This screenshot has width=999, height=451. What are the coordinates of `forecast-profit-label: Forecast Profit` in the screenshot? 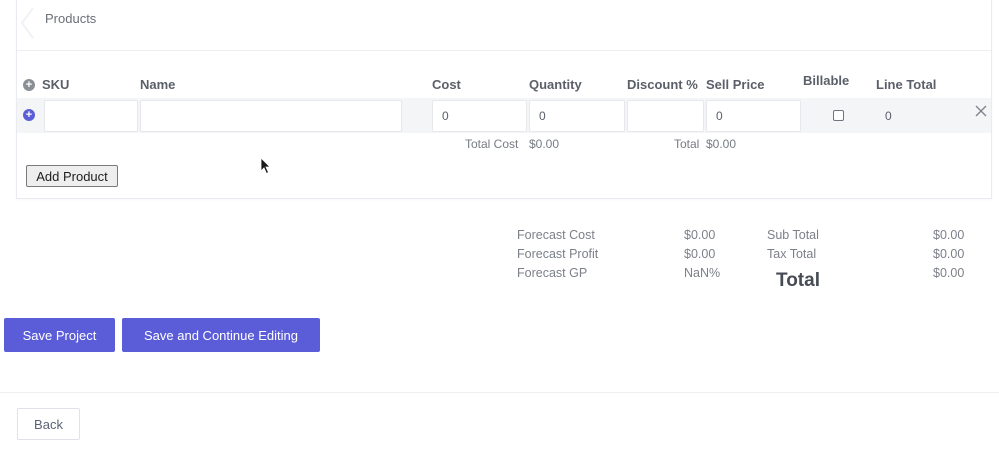 It's located at (558, 254).